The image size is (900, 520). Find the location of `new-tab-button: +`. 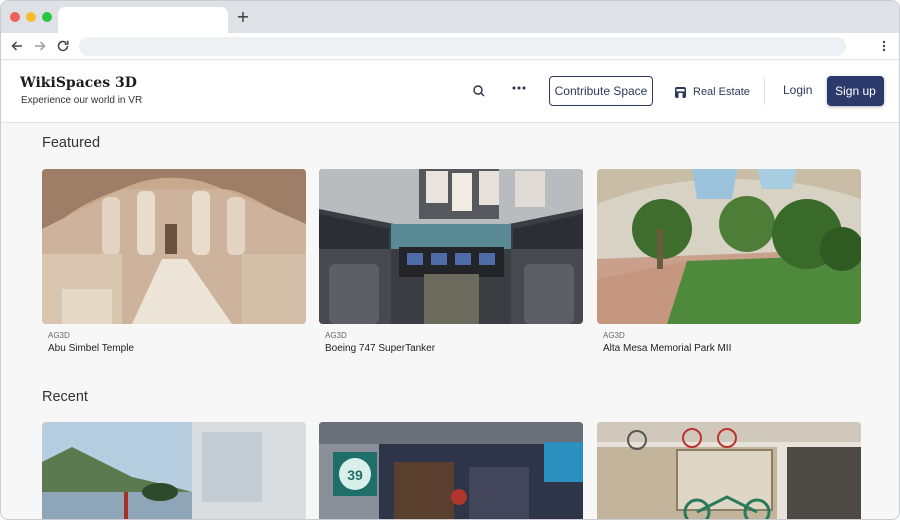

new-tab-button: + is located at coordinates (243, 17).